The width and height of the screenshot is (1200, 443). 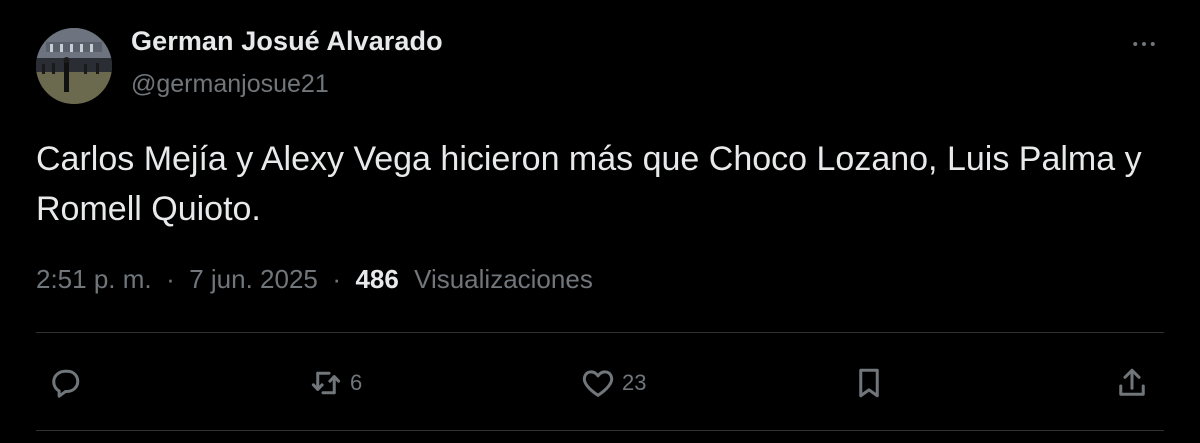 I want to click on share-icon, so click(x=1132, y=382).